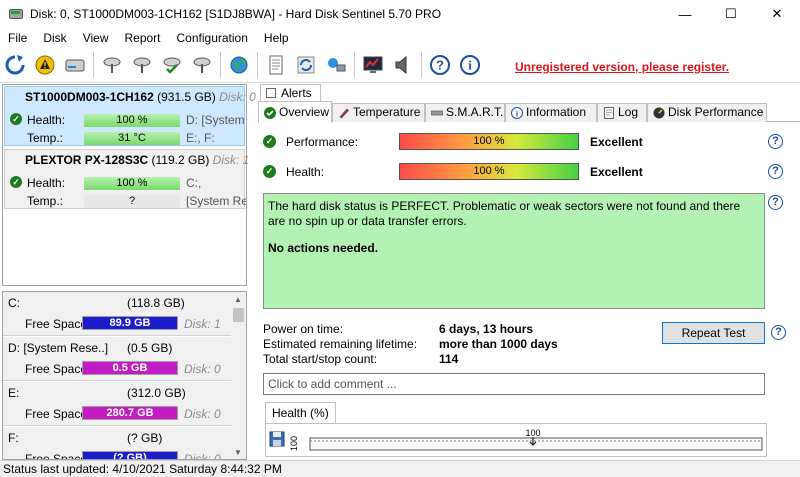 Image resolution: width=800 pixels, height=477 pixels. What do you see at coordinates (239, 65) in the screenshot?
I see `web-update-button` at bounding box center [239, 65].